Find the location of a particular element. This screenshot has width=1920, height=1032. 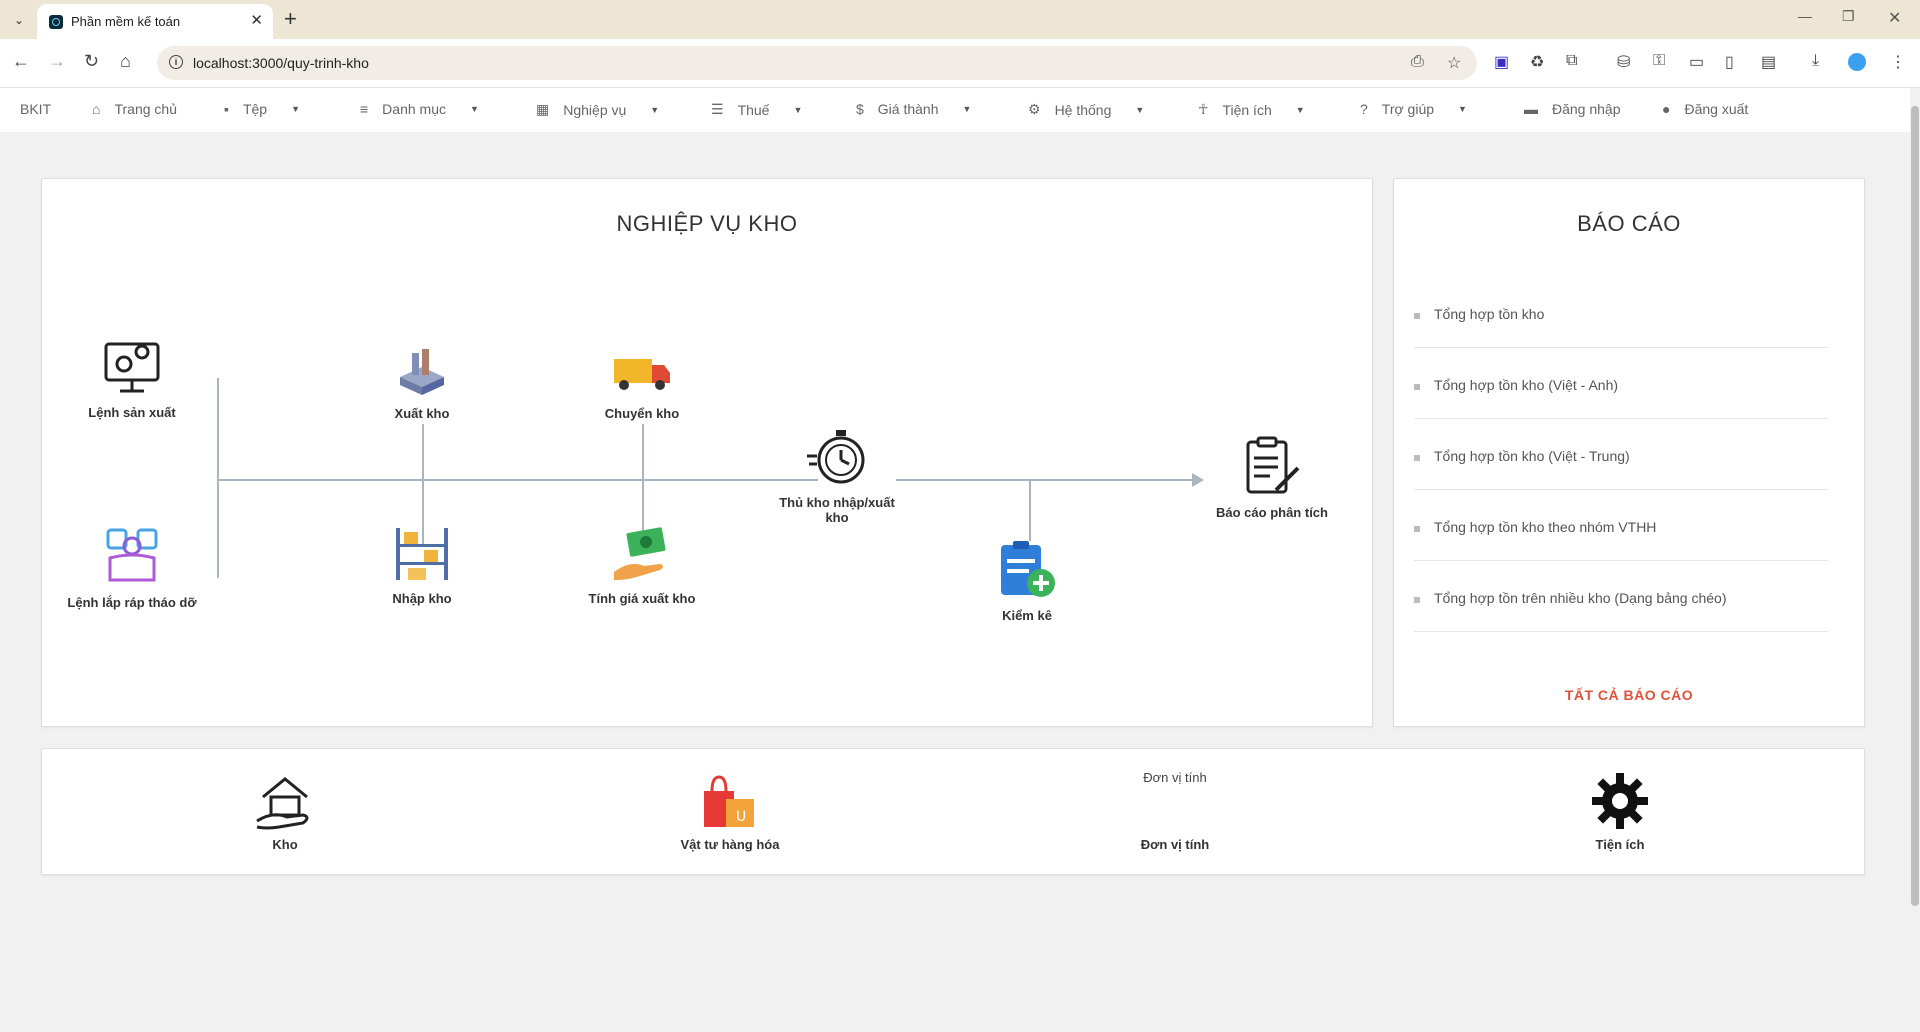

profile-avatar is located at coordinates (1857, 62).